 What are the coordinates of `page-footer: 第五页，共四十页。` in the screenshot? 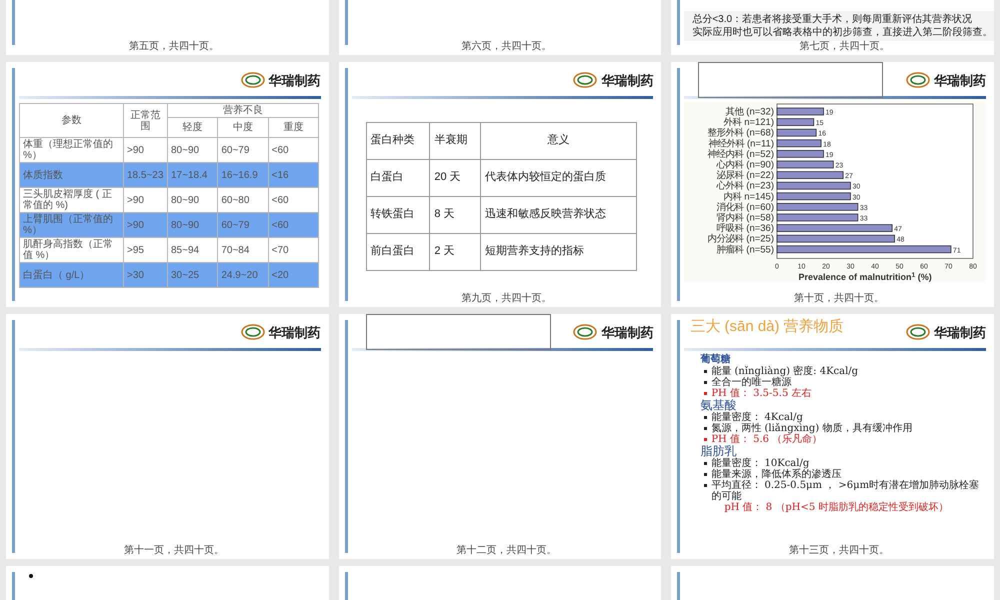 It's located at (173, 47).